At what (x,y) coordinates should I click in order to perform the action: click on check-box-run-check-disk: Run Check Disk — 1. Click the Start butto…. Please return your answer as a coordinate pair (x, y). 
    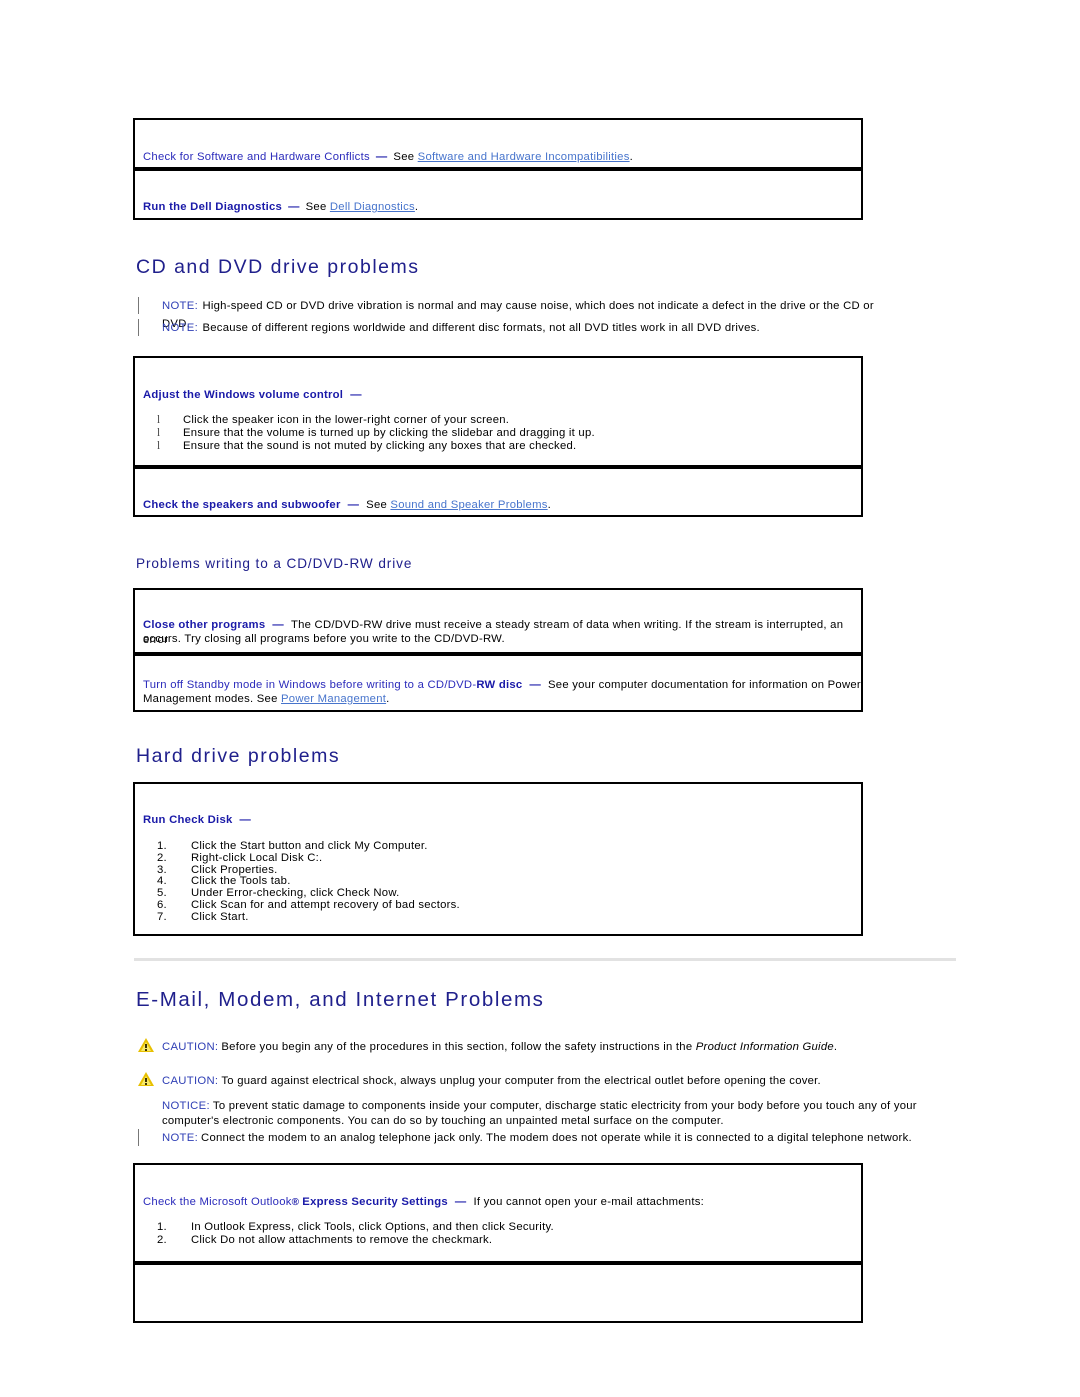
    Looking at the image, I should click on (498, 859).